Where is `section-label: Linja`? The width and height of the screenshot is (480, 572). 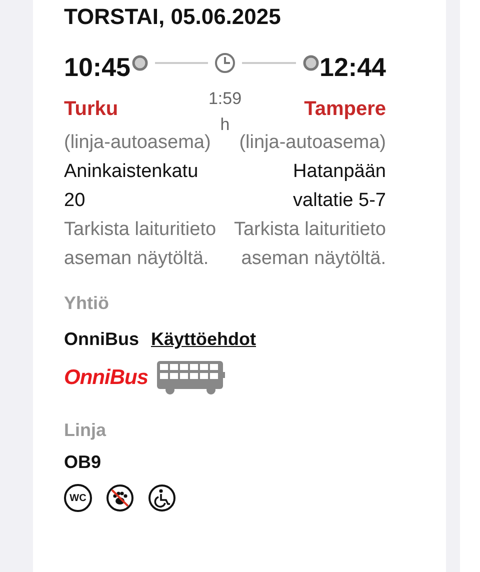
section-label: Linja is located at coordinates (86, 431).